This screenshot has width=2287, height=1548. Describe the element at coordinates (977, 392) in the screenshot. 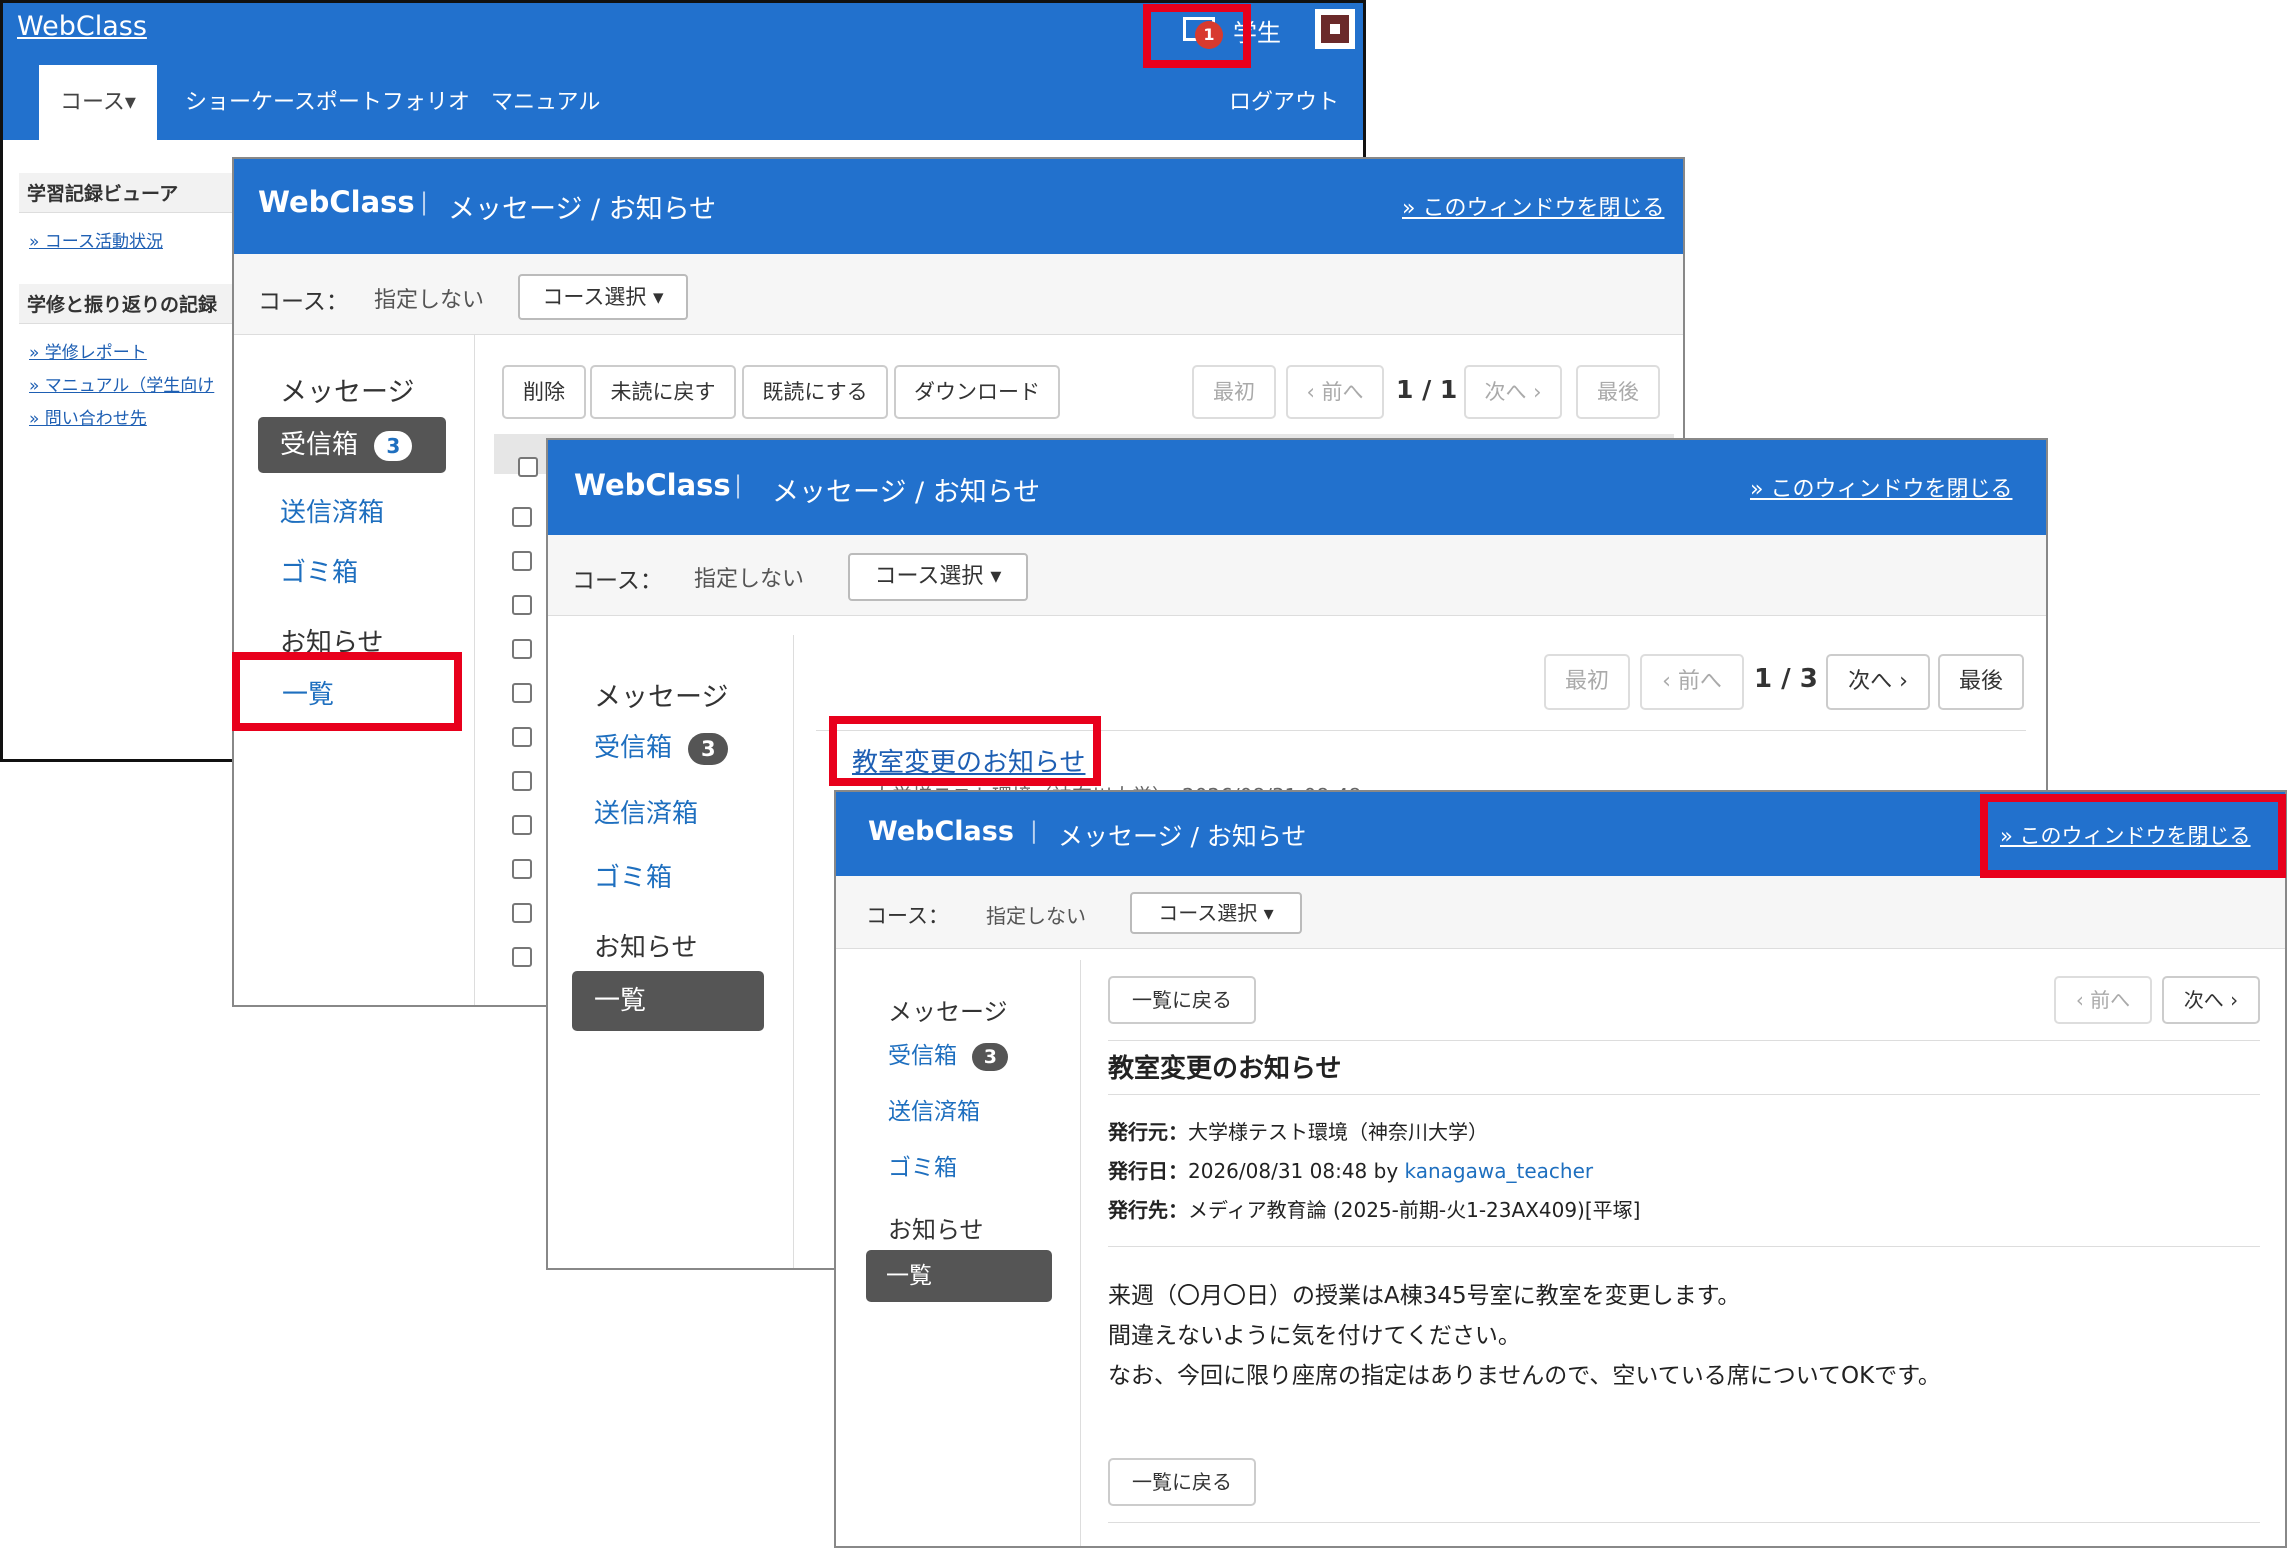

I see `download-button: ダウンロード` at that location.